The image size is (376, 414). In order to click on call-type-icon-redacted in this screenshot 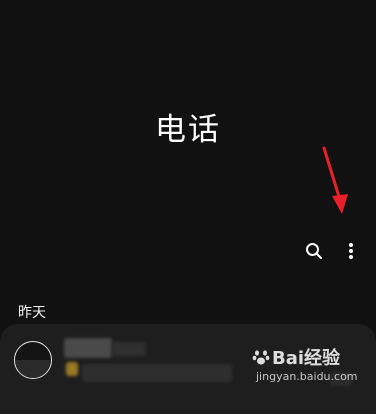, I will do `click(72, 369)`.